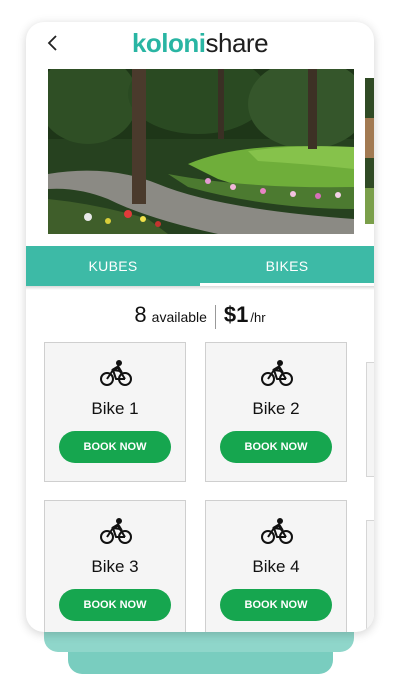 The width and height of the screenshot is (400, 700). I want to click on logo-share: share, so click(237, 43).